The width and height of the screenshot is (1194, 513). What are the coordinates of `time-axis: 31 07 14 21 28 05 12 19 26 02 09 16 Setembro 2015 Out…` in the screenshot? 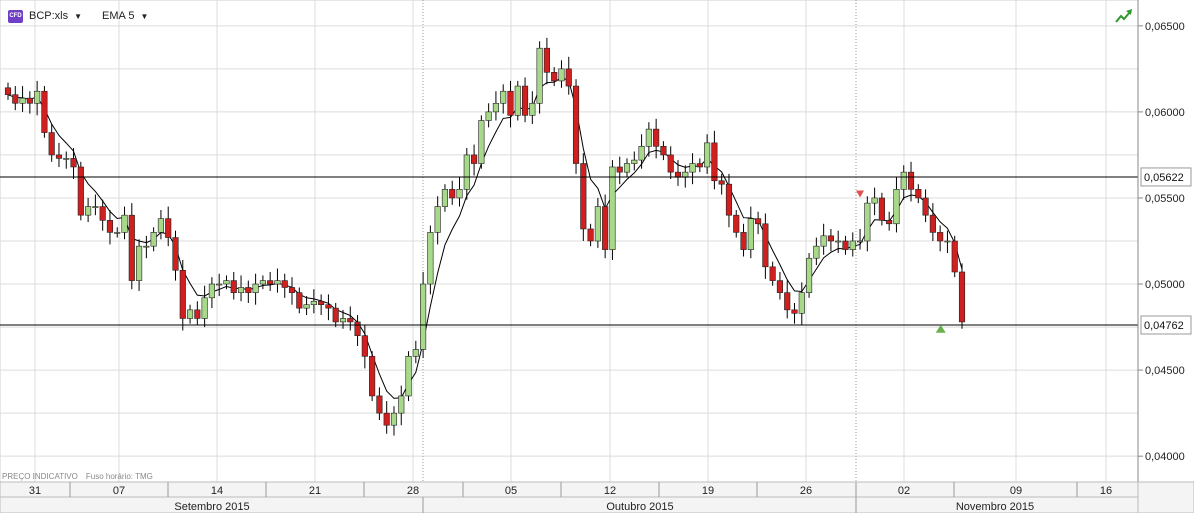 It's located at (597, 497).